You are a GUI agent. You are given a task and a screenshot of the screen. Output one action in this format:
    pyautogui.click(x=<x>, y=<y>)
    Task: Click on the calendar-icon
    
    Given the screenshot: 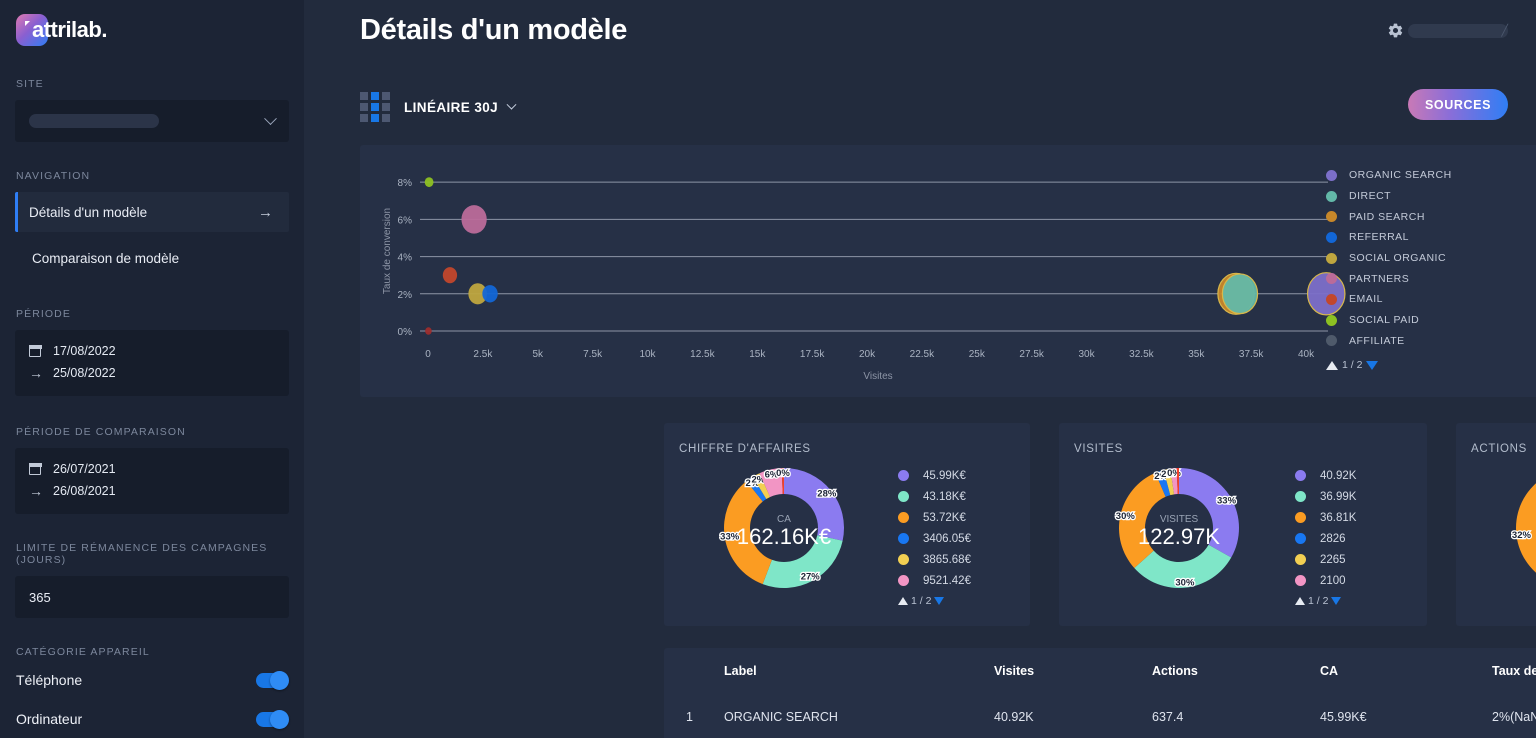 What is the action you would take?
    pyautogui.click(x=35, y=350)
    